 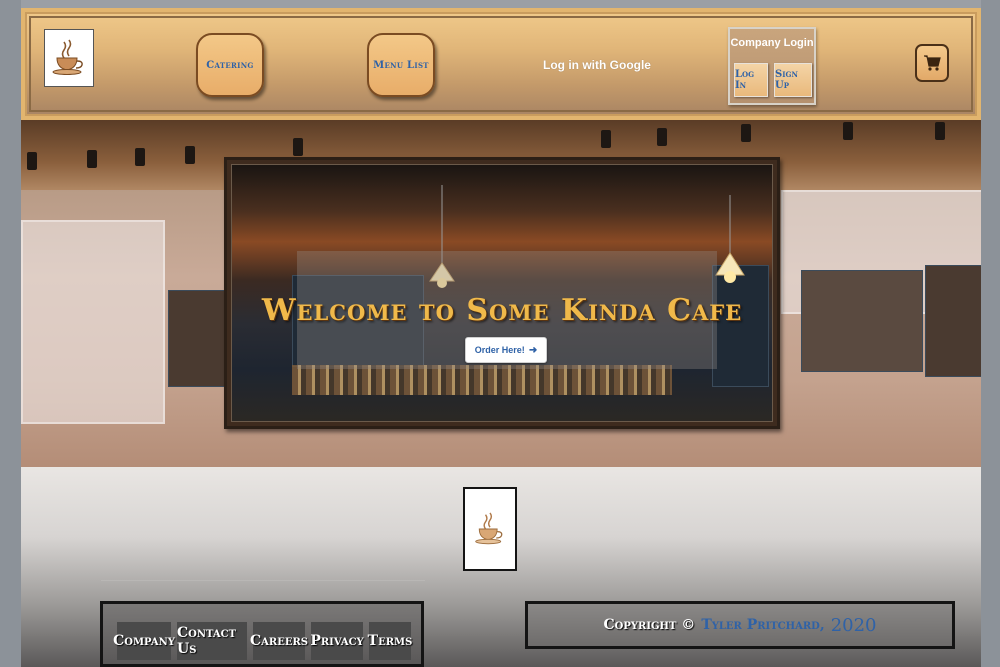 I want to click on site-logo, so click(x=69, y=58).